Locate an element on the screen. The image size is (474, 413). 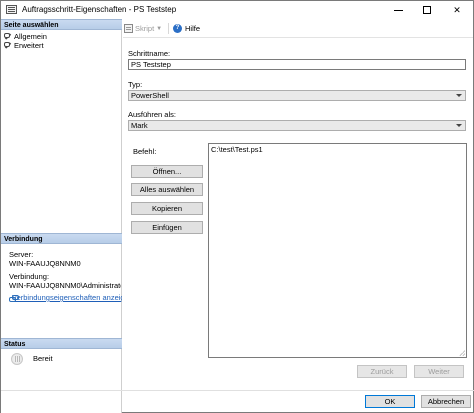
select-page-header: Seite auswählen is located at coordinates (61, 24).